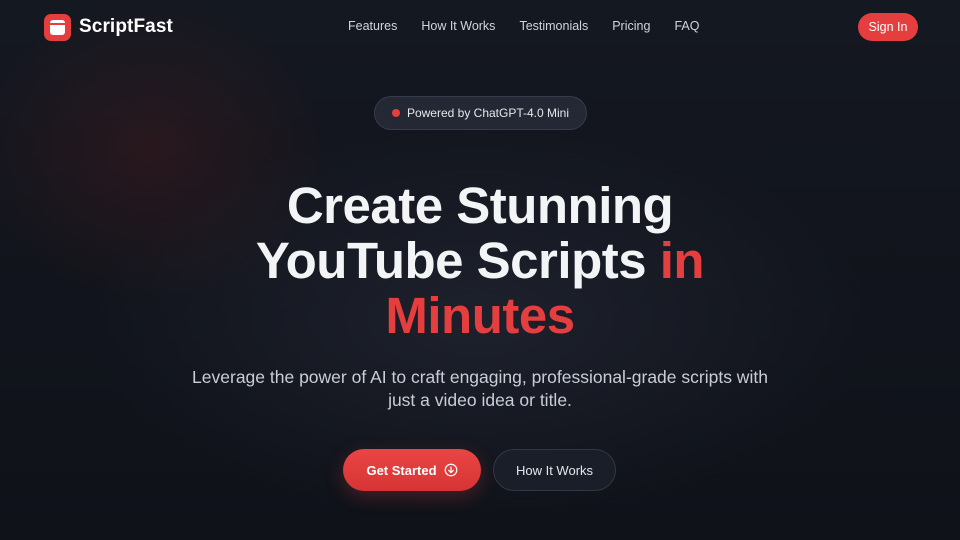 The image size is (960, 540). I want to click on get-started-label: Get Started, so click(401, 470).